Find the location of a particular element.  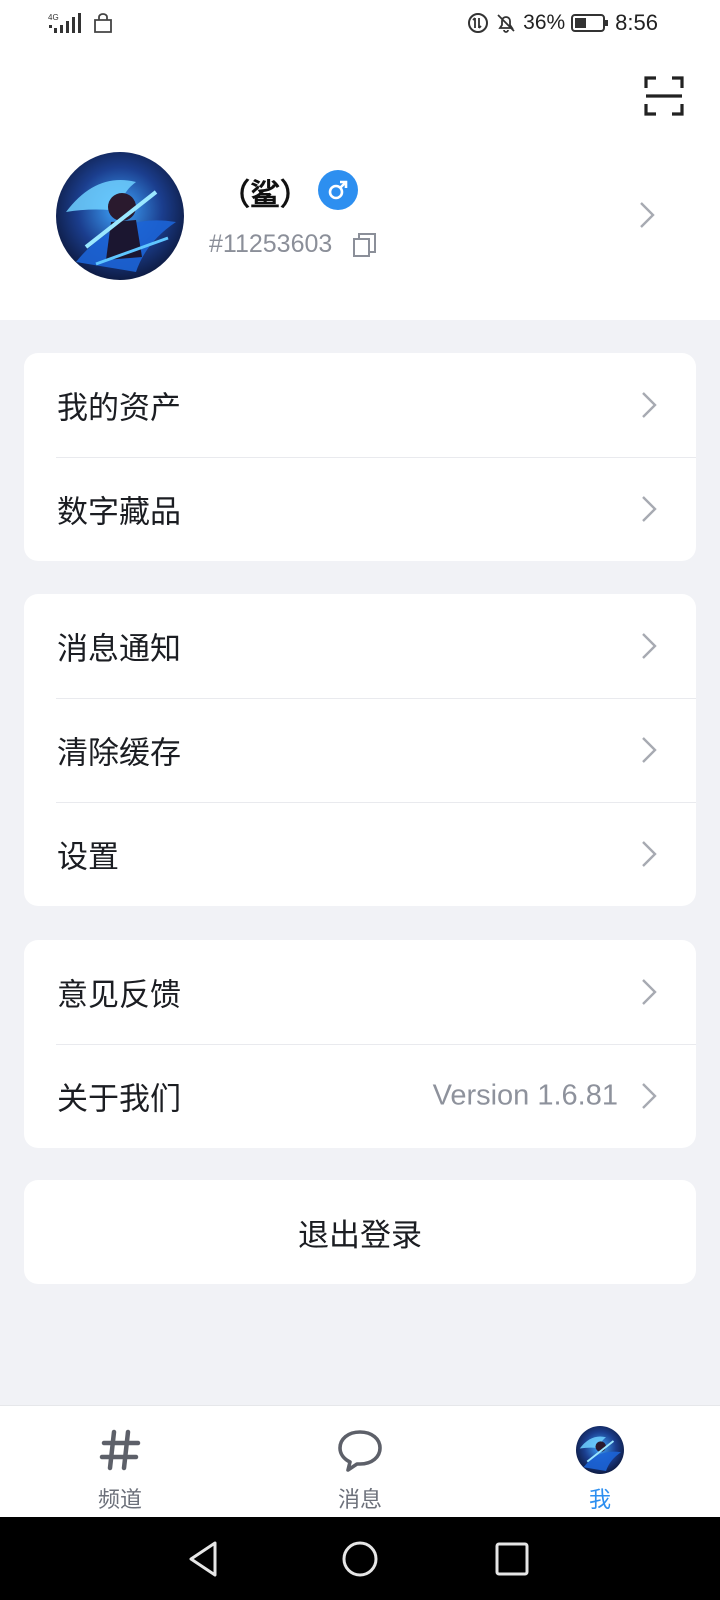

hash-icon is located at coordinates (120, 1450).